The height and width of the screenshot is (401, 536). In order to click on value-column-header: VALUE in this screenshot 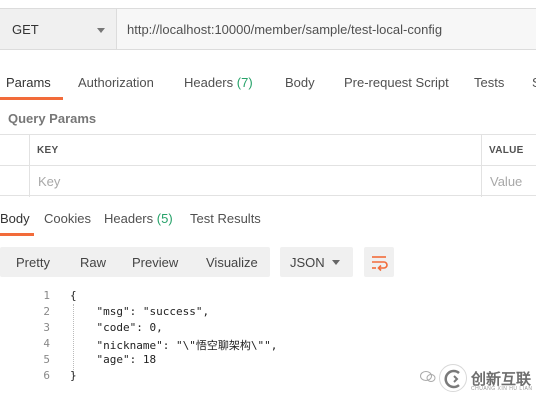, I will do `click(509, 150)`.